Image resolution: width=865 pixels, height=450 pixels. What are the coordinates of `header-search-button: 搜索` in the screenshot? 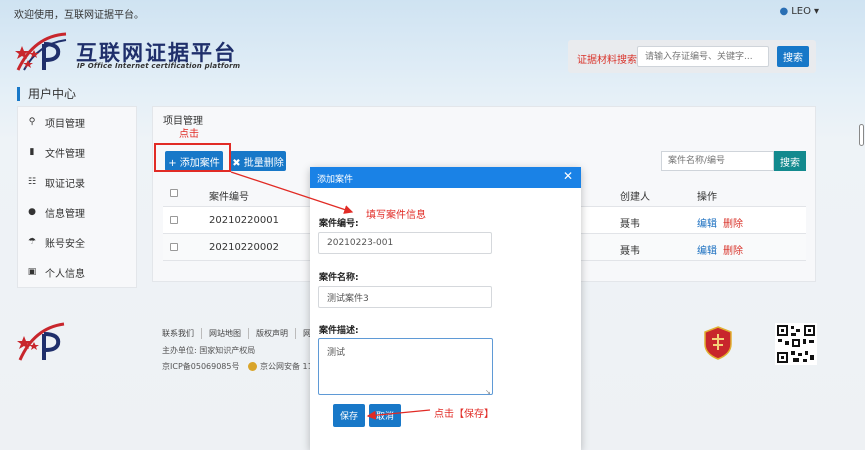 It's located at (793, 56).